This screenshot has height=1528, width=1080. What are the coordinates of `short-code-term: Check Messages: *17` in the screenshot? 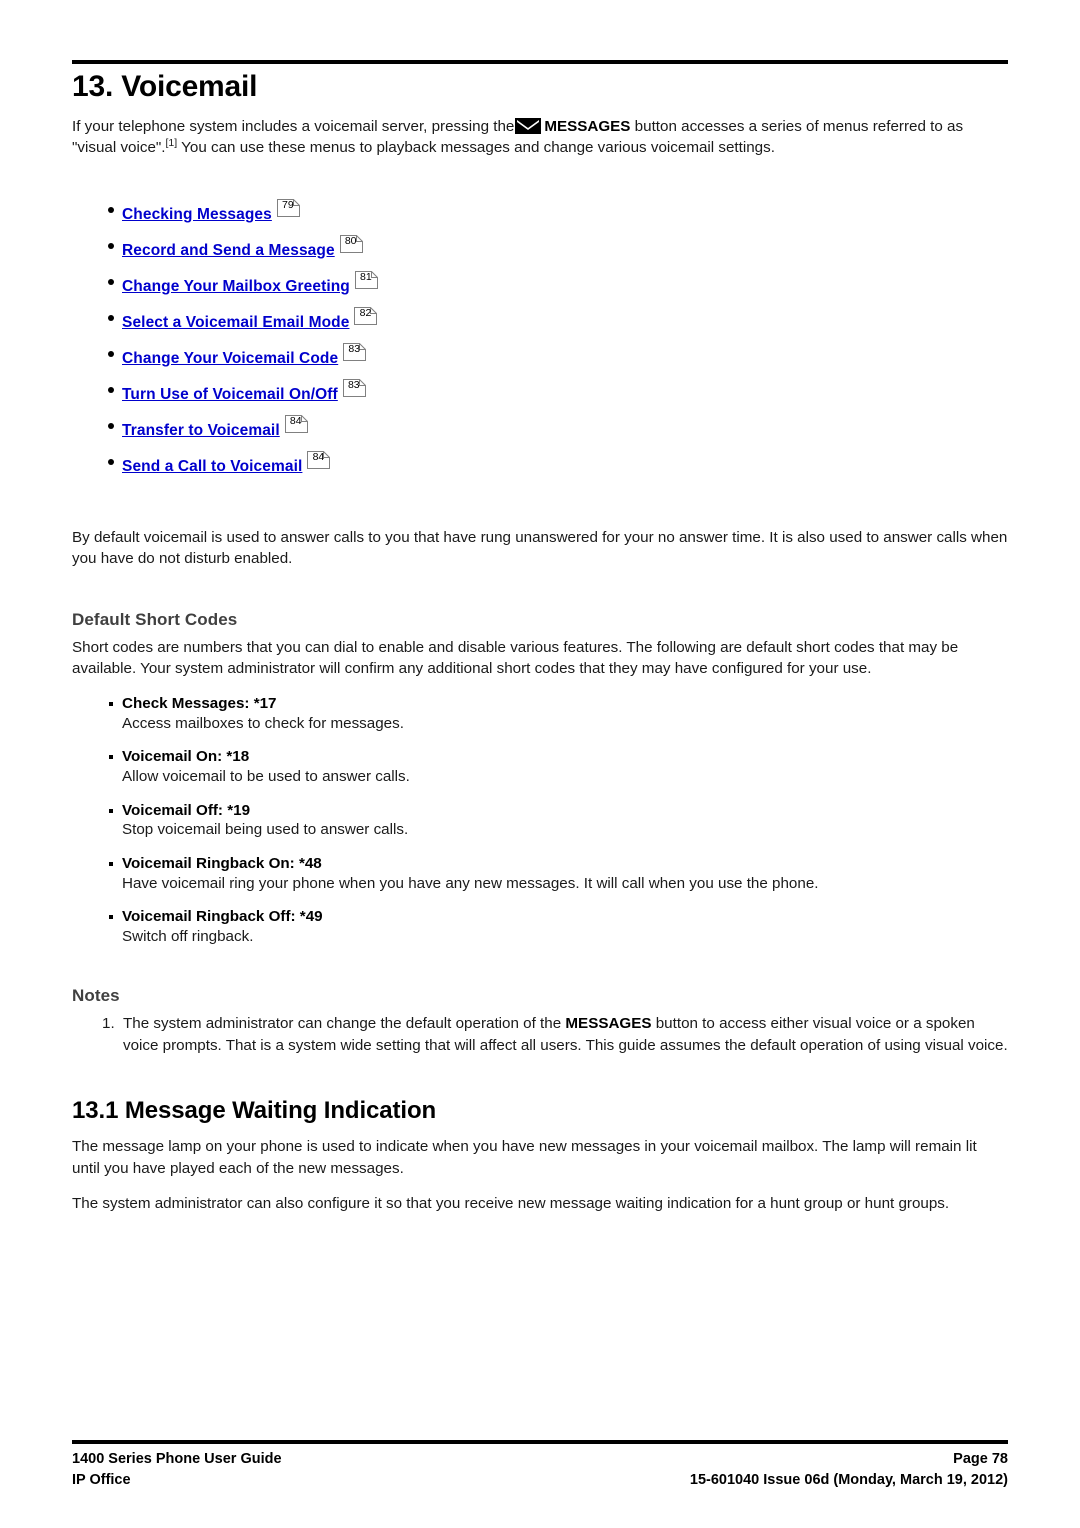 It's located at (199, 704).